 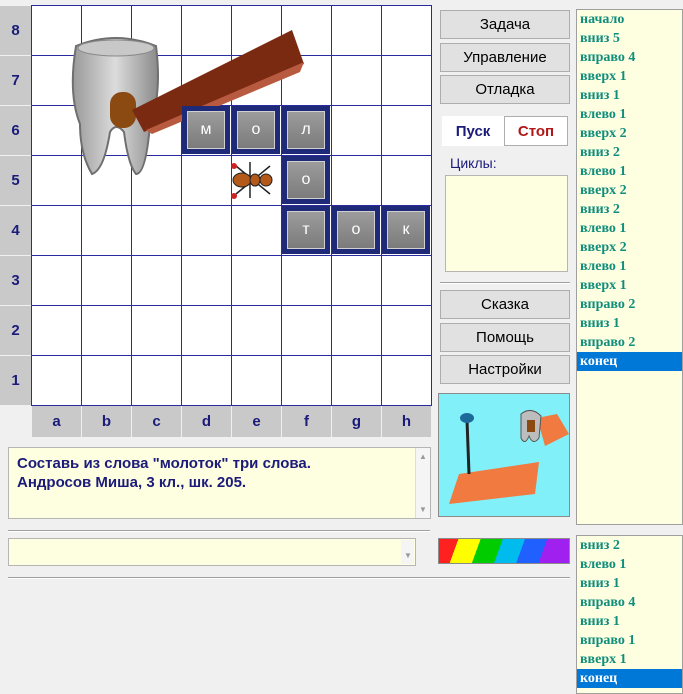 I want to click on row-label: 8, so click(x=15, y=30).